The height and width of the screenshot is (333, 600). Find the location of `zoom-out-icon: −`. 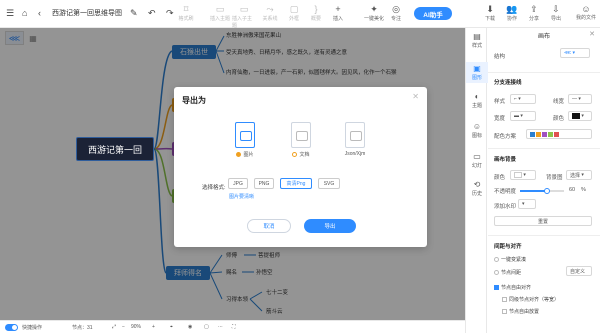

zoom-out-icon: − is located at coordinates (123, 327).